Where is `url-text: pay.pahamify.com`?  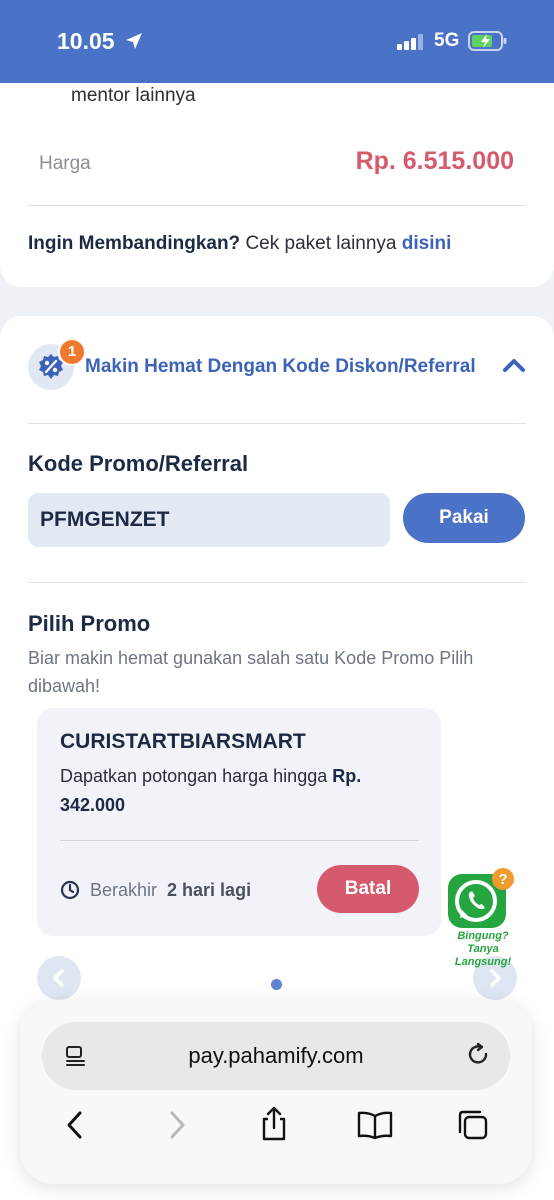 url-text: pay.pahamify.com is located at coordinates (276, 1056).